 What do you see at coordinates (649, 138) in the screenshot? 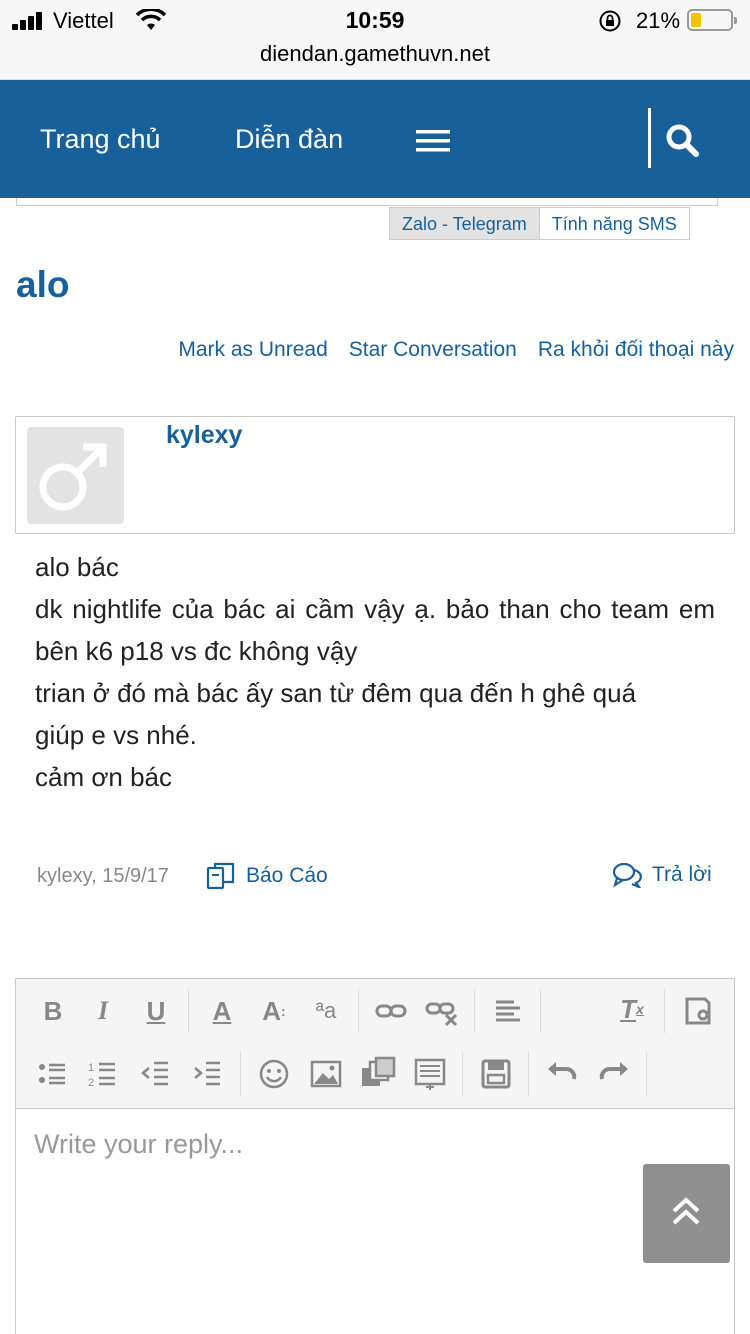
I see `nav-divider` at bounding box center [649, 138].